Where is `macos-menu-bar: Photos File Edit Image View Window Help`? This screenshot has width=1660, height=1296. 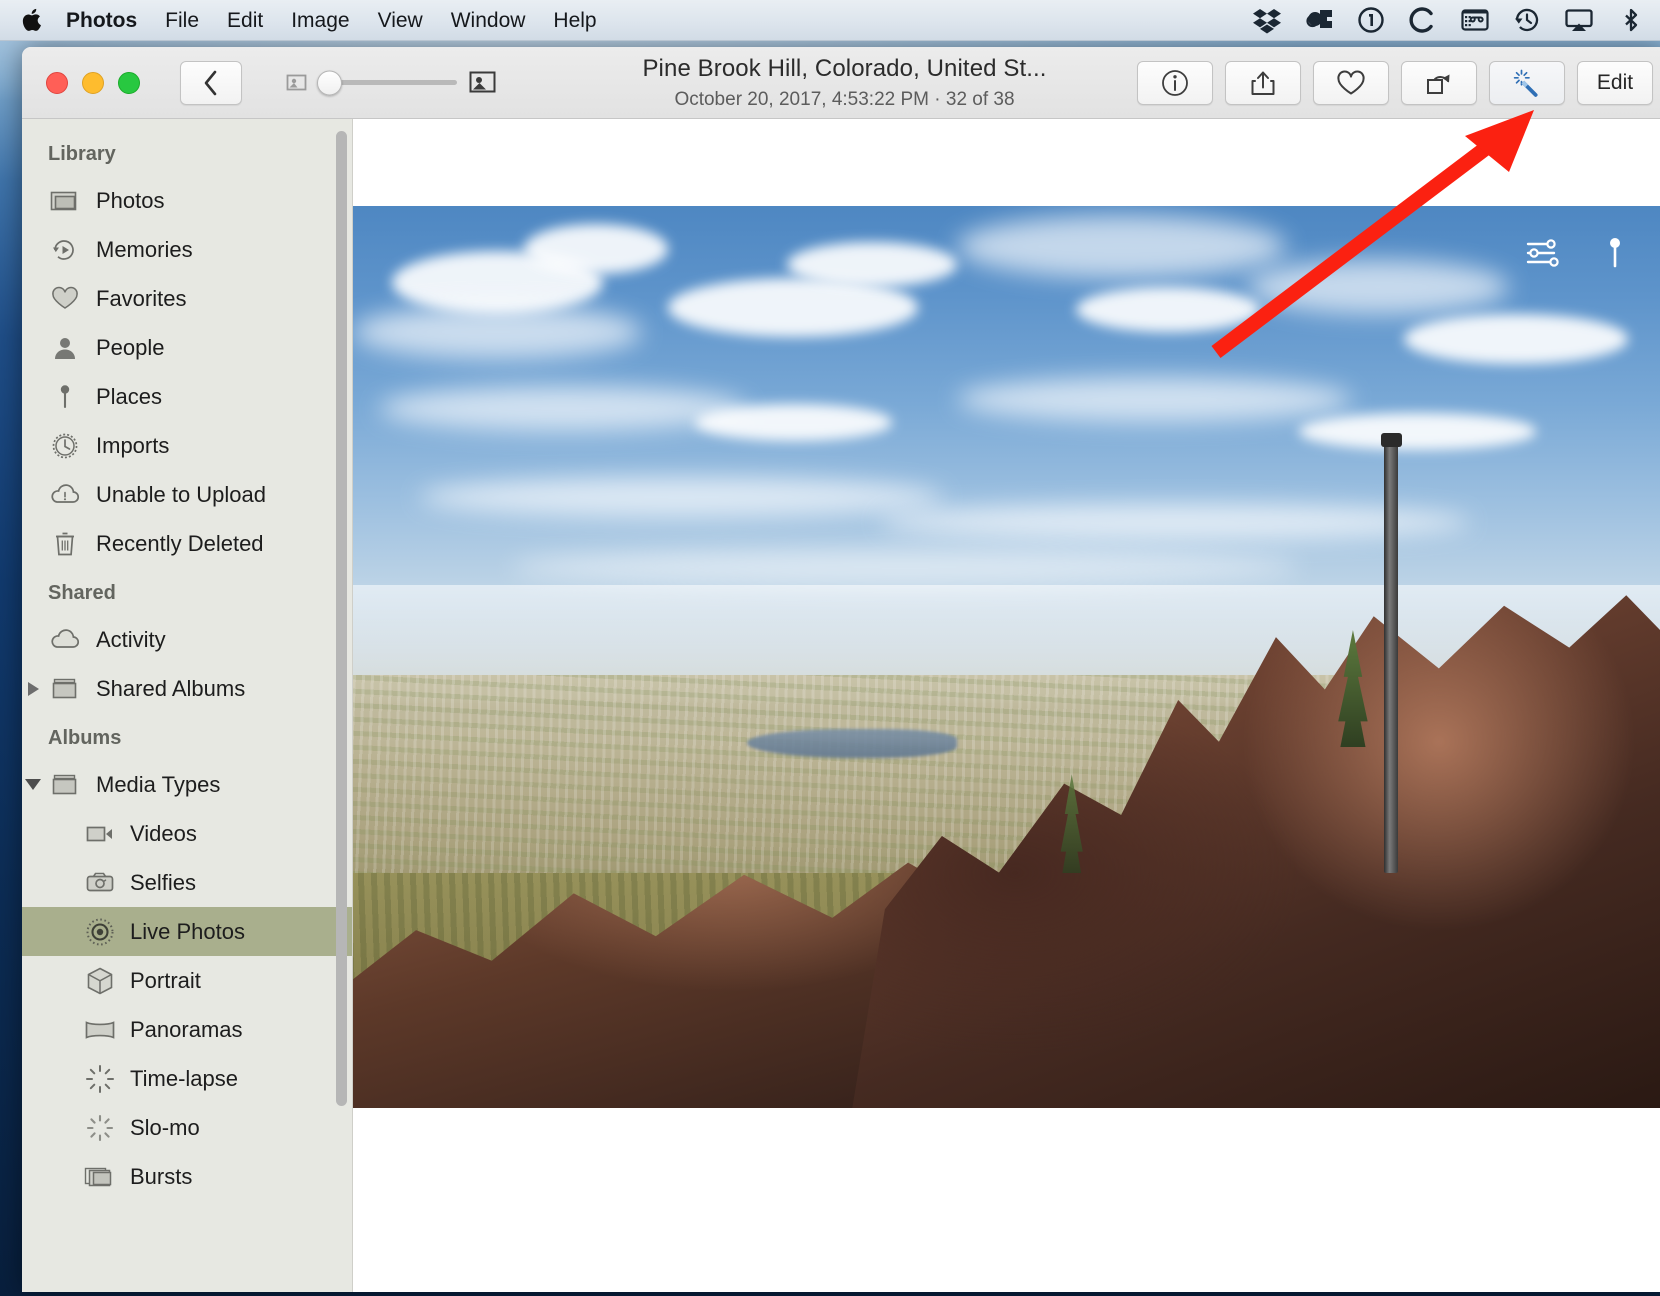
macos-menu-bar: Photos File Edit Image View Window Help is located at coordinates (830, 20).